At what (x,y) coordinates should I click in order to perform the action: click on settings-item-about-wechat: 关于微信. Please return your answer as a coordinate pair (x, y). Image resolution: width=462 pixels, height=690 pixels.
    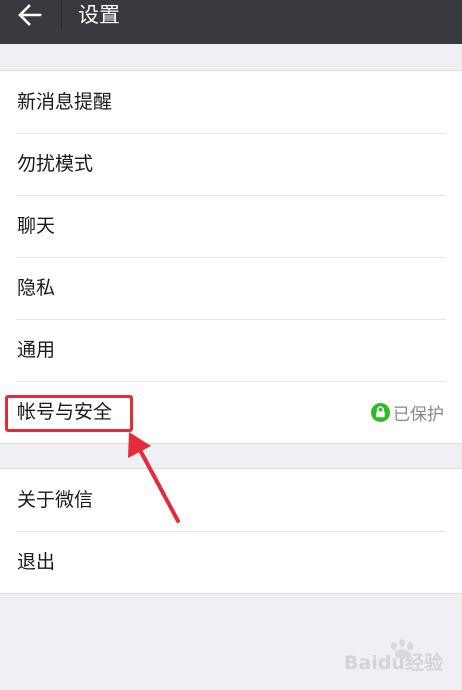
    Looking at the image, I should click on (231, 500).